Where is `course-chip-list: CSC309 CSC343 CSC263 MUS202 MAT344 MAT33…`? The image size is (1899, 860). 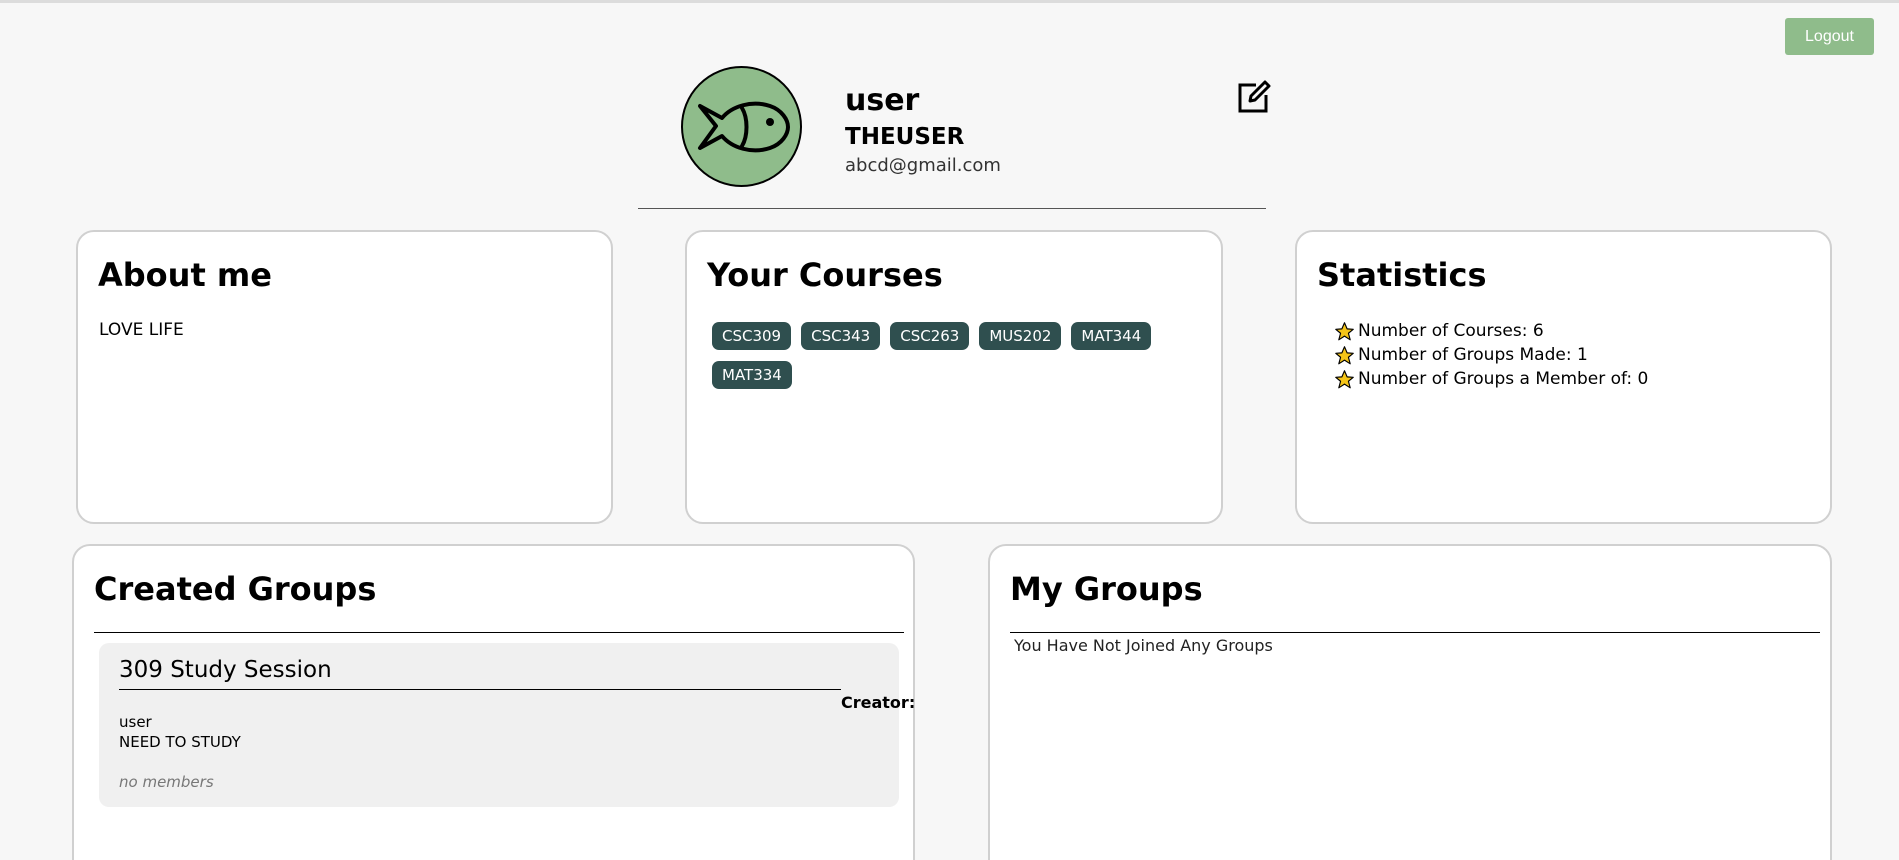
course-chip-list: CSC309 CSC343 CSC263 MUS202 MAT344 MAT33… is located at coordinates (947, 355).